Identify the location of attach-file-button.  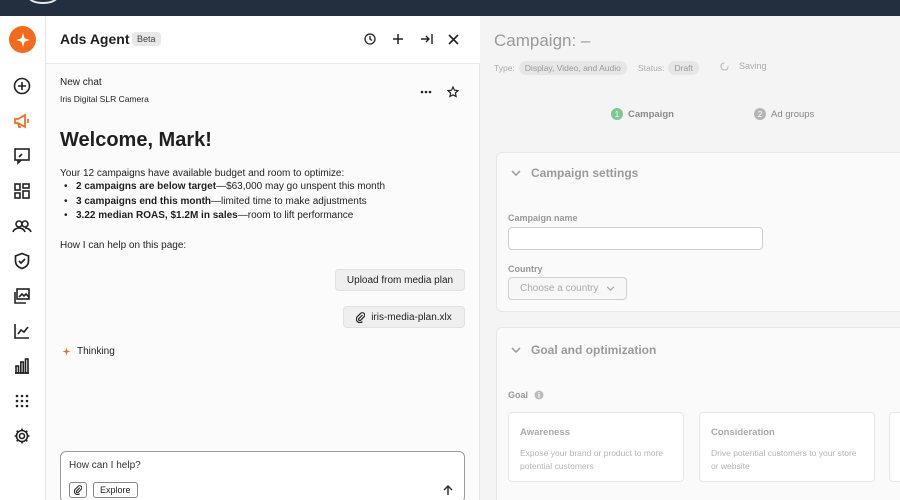
(78, 490).